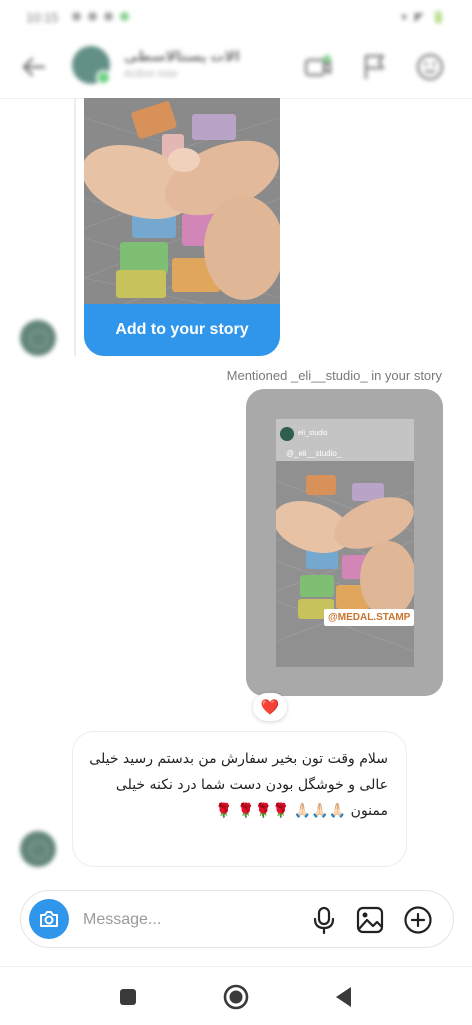 The image size is (472, 1025). Describe the element at coordinates (128, 997) in the screenshot. I see `recents-square-icon` at that location.